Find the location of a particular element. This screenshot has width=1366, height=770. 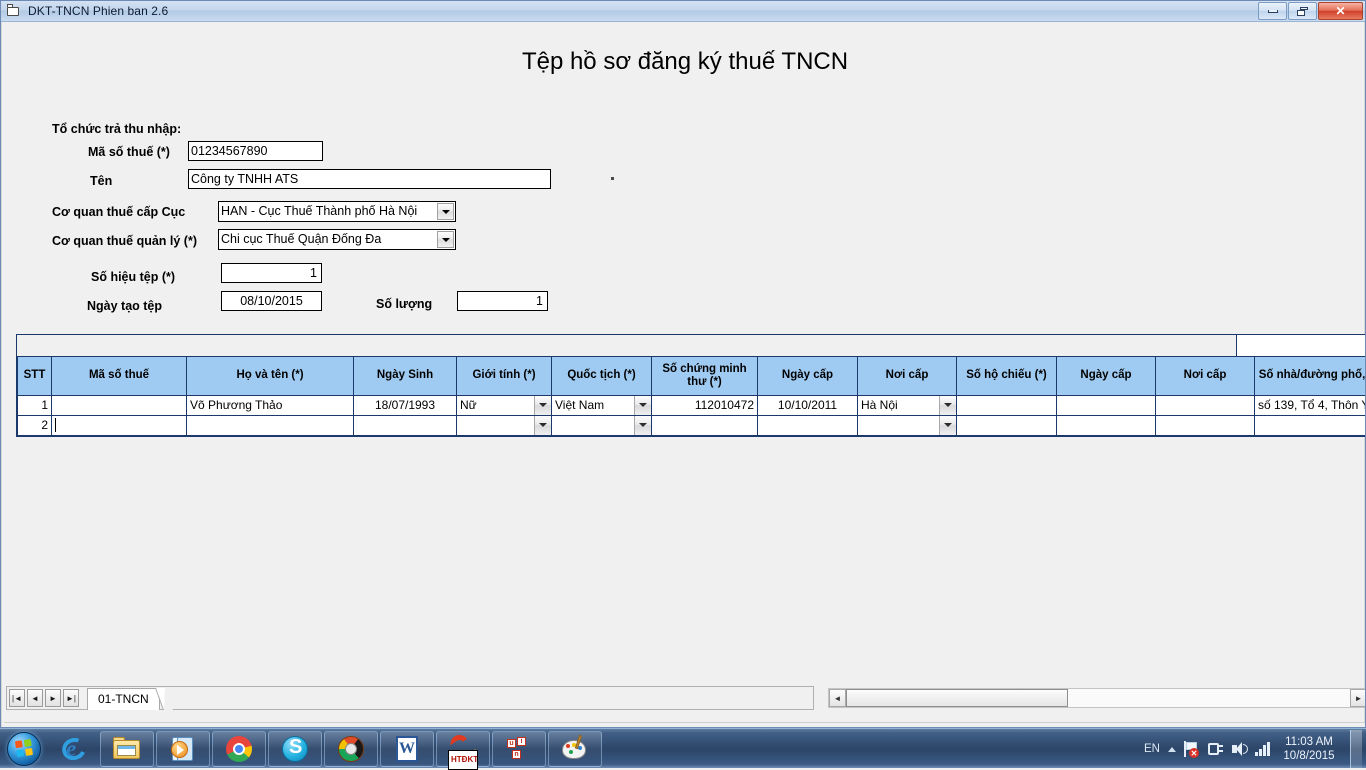

taskbar-internet-explorer: e is located at coordinates (74, 749).